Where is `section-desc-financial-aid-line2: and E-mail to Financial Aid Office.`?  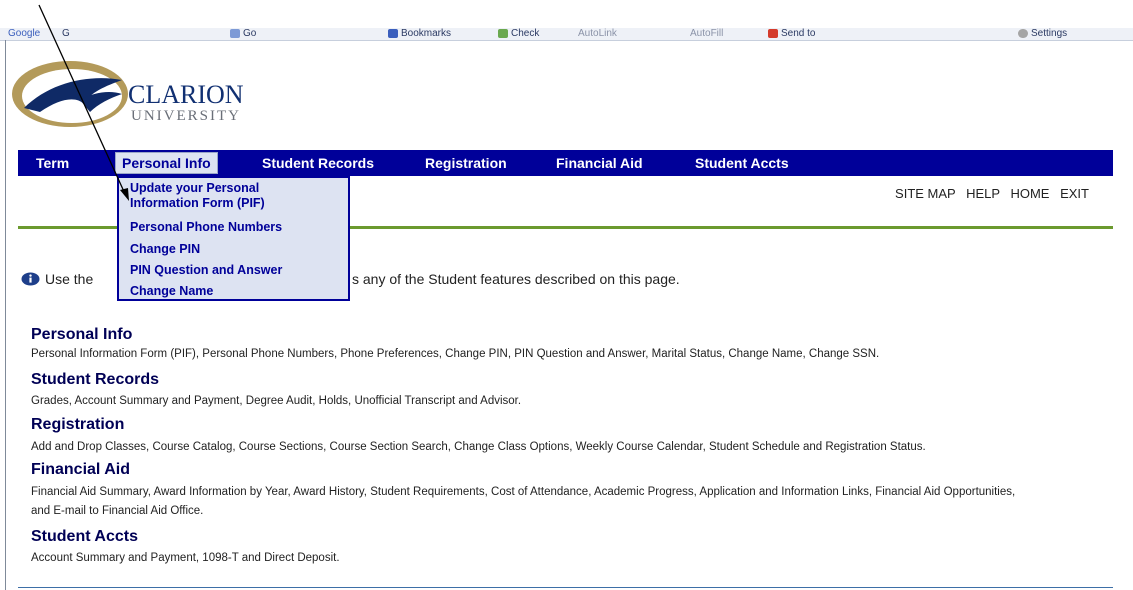
section-desc-financial-aid-line2: and E-mail to Financial Aid Office. is located at coordinates (117, 511).